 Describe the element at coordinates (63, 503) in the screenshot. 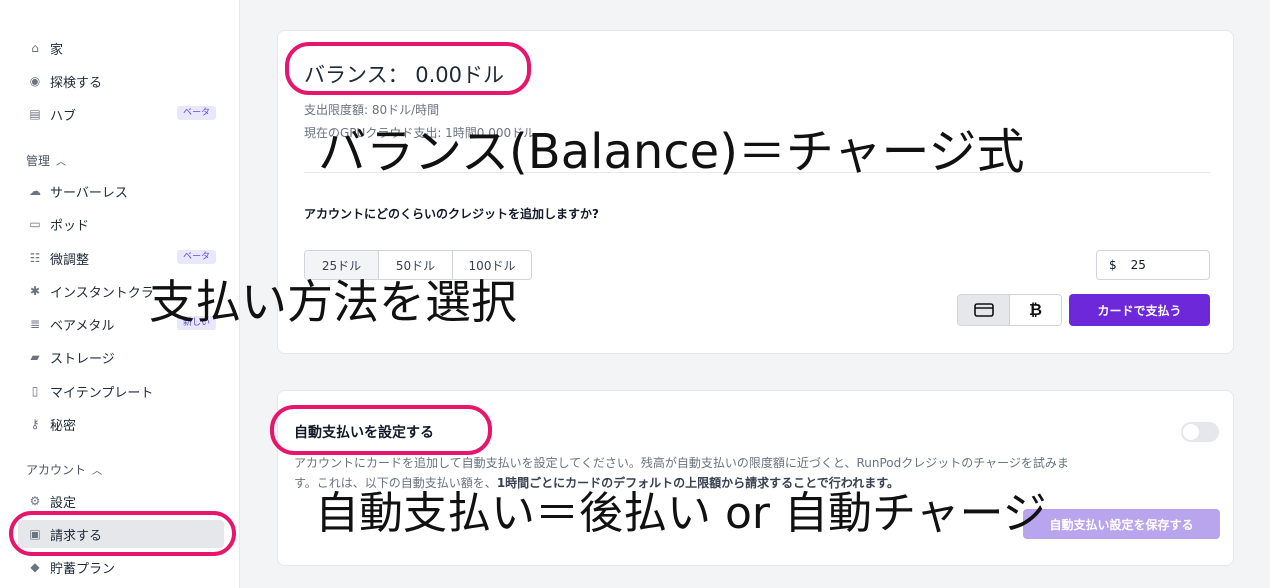

I see `sidebar-item-label: 設定` at that location.